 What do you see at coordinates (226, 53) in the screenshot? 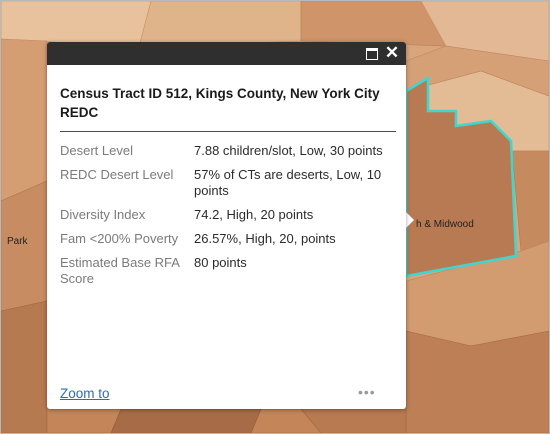
I see `popup-header: ✕` at bounding box center [226, 53].